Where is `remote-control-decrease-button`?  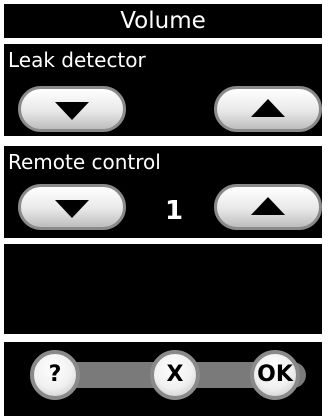 remote-control-decrease-button is located at coordinates (72, 207).